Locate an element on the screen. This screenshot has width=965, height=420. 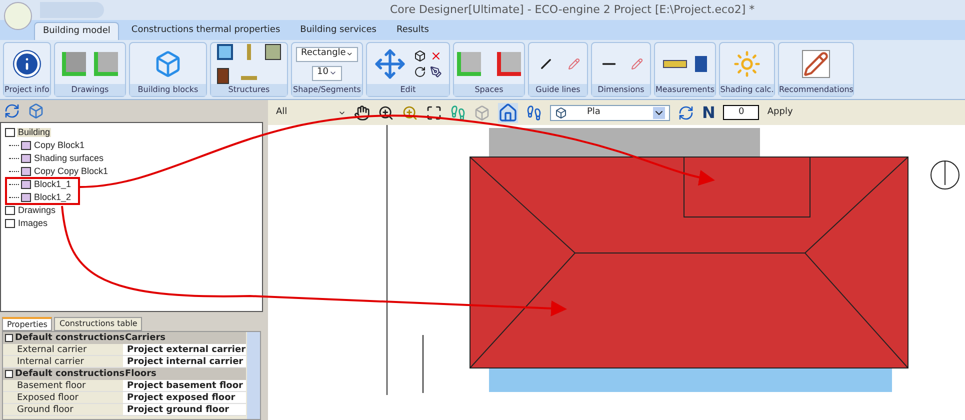
tree-item: Images is located at coordinates (33, 223).